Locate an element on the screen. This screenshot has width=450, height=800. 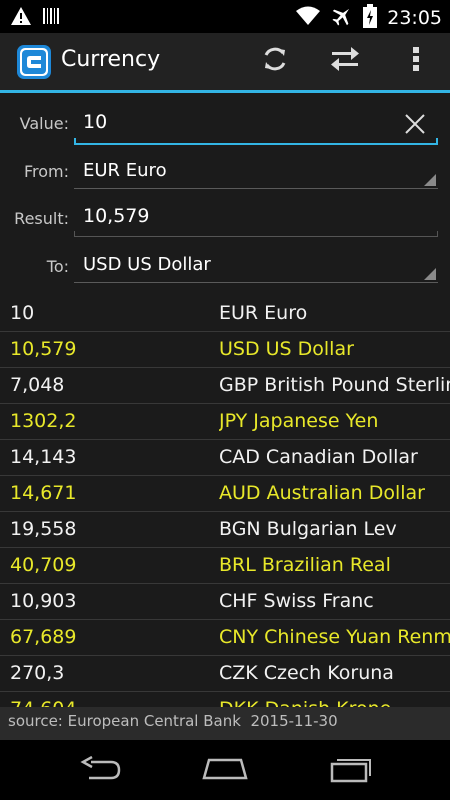
back-icon is located at coordinates (100, 770).